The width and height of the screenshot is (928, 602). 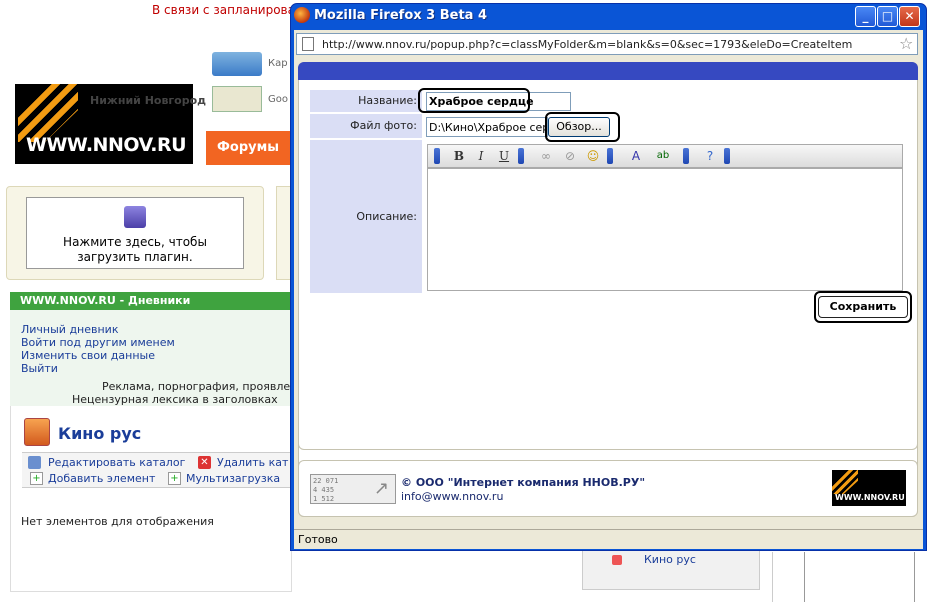 I want to click on bold-icon: B, so click(x=459, y=156).